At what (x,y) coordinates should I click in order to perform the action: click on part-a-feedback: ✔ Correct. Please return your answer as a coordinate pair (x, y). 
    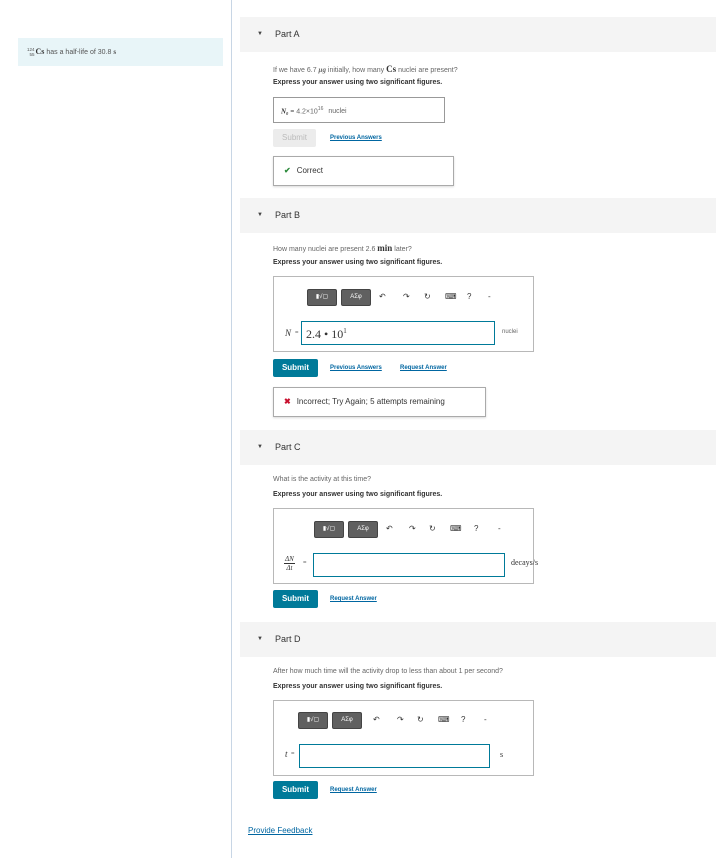
    Looking at the image, I should click on (363, 171).